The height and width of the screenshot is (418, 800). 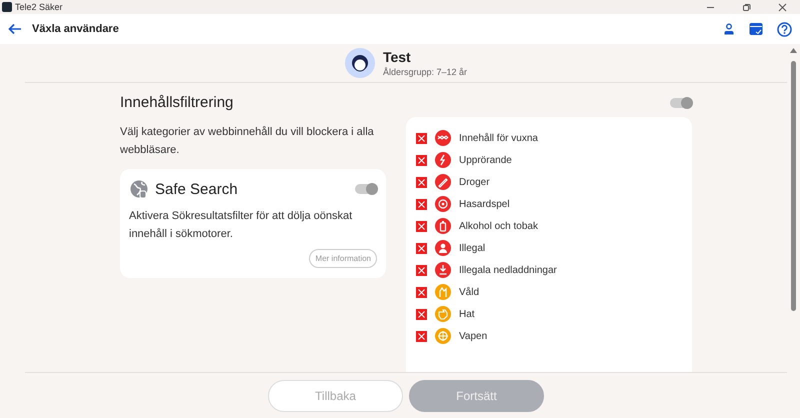 What do you see at coordinates (241, 225) in the screenshot?
I see `card-description: Aktivera Sökresultatsfilter för att dölja oönskat innehåll i sökmotorer.` at bounding box center [241, 225].